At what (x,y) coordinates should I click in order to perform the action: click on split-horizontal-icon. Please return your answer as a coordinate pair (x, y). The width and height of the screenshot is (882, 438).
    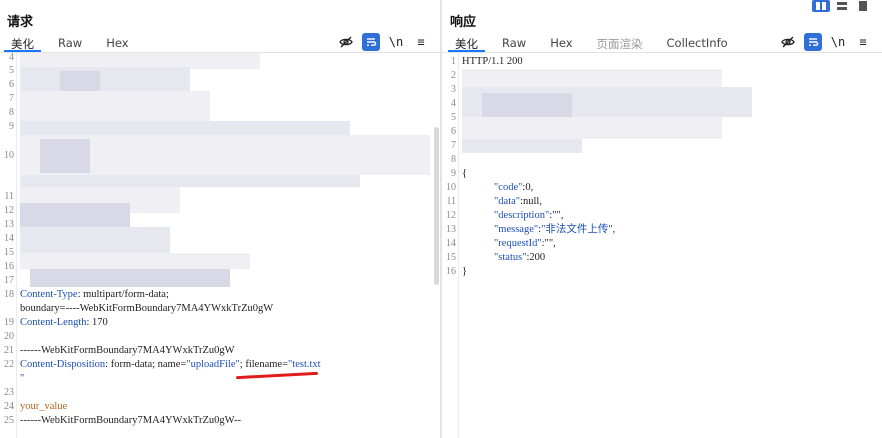
    Looking at the image, I should click on (821, 6).